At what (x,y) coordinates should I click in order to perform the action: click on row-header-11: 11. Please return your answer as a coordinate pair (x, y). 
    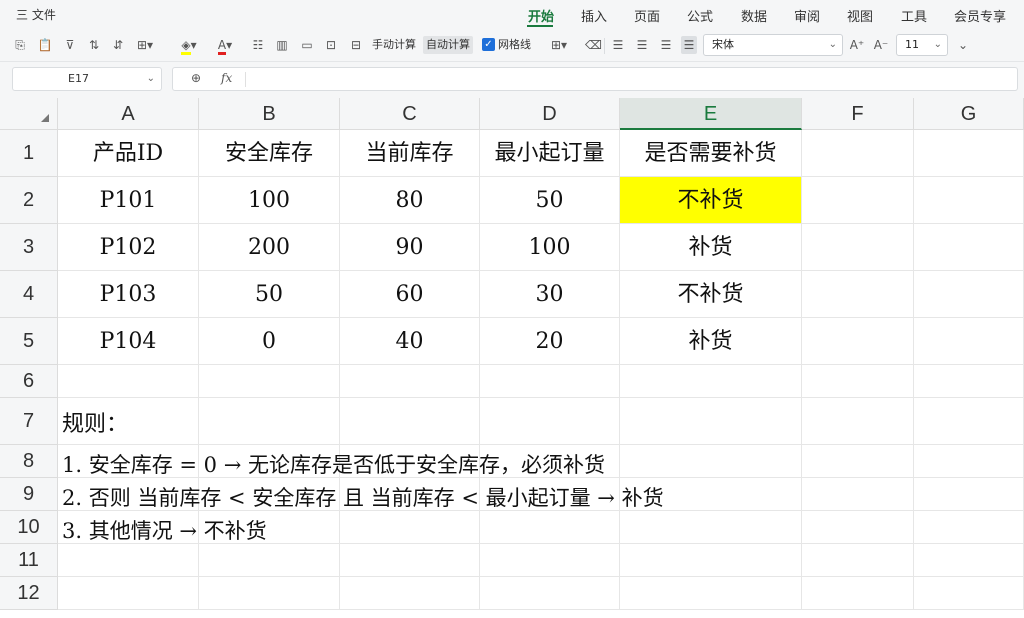
    Looking at the image, I should click on (29, 560).